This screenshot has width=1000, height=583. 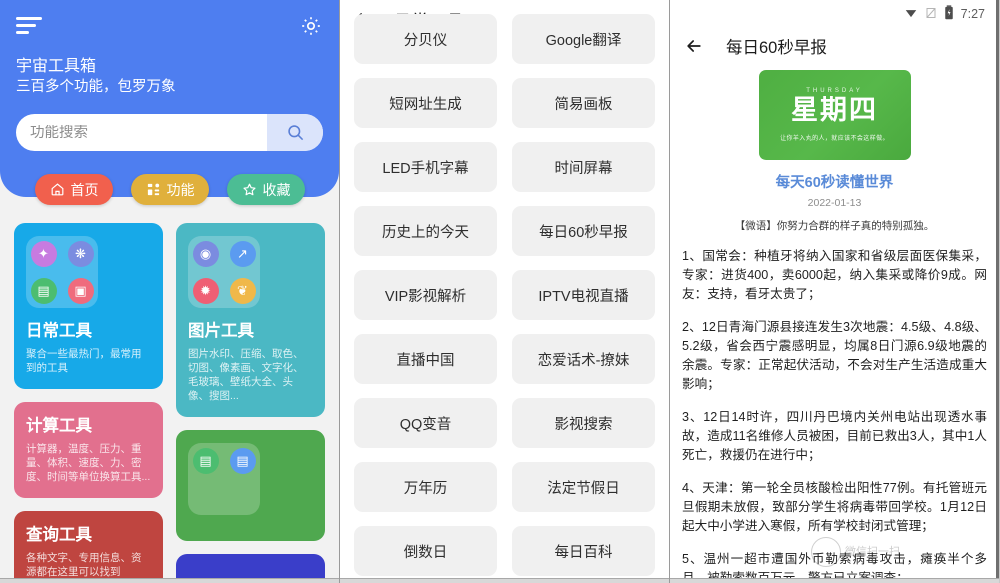 I want to click on status-bar: 7:27, so click(x=834, y=14).